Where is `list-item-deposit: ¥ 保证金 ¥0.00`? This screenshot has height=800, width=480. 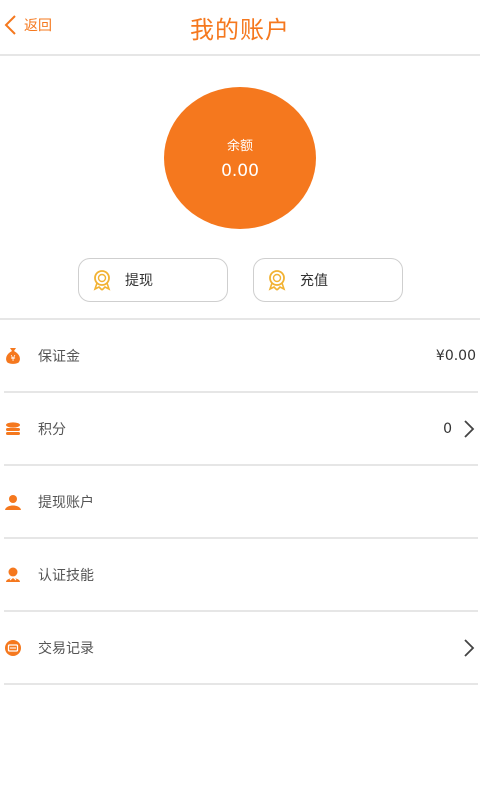 list-item-deposit: ¥ 保证金 ¥0.00 is located at coordinates (241, 356).